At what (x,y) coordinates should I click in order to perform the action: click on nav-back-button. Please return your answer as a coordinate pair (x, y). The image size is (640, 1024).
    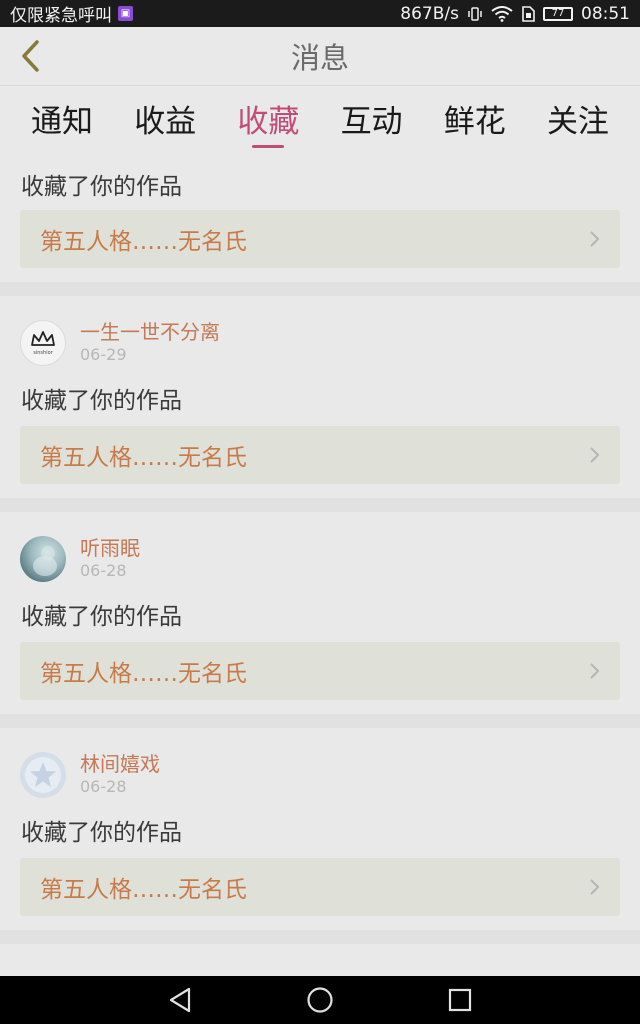
    Looking at the image, I should click on (180, 1000).